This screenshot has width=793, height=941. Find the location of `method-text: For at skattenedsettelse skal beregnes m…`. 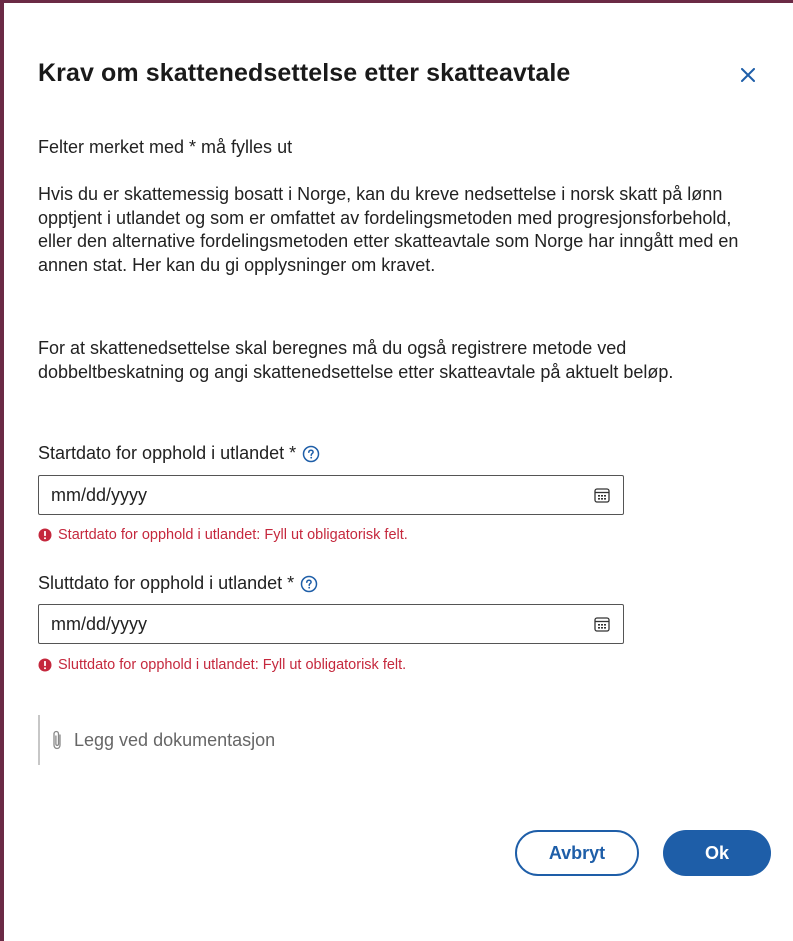

method-text: For at skattenedsettelse skal beregnes m… is located at coordinates (356, 360).